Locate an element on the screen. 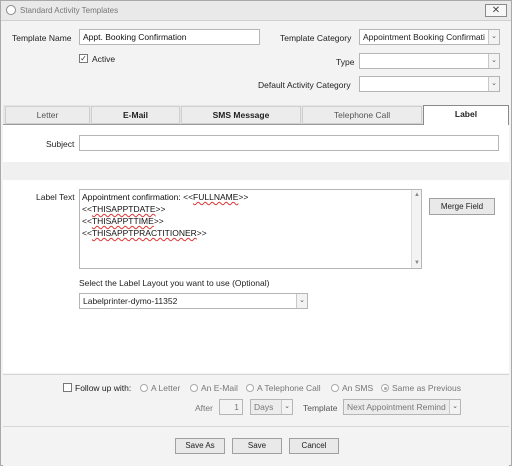  follow-up-email-label: An E-Mail is located at coordinates (219, 388).